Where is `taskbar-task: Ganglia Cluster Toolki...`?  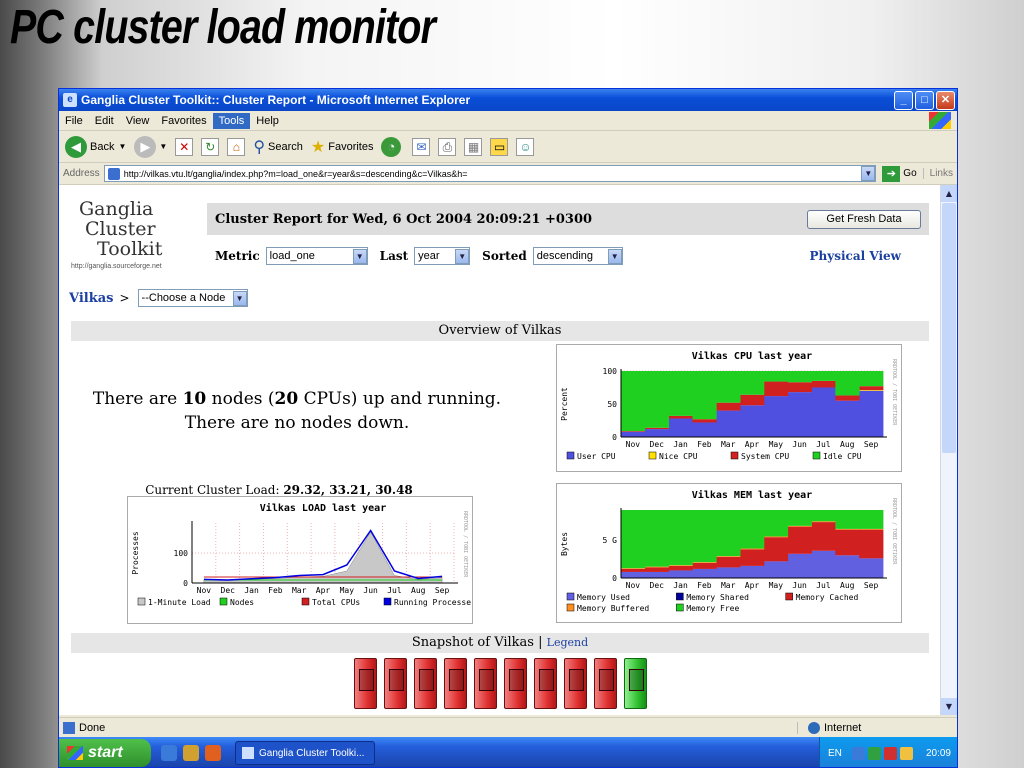
taskbar-task: Ganglia Cluster Toolki... is located at coordinates (305, 753).